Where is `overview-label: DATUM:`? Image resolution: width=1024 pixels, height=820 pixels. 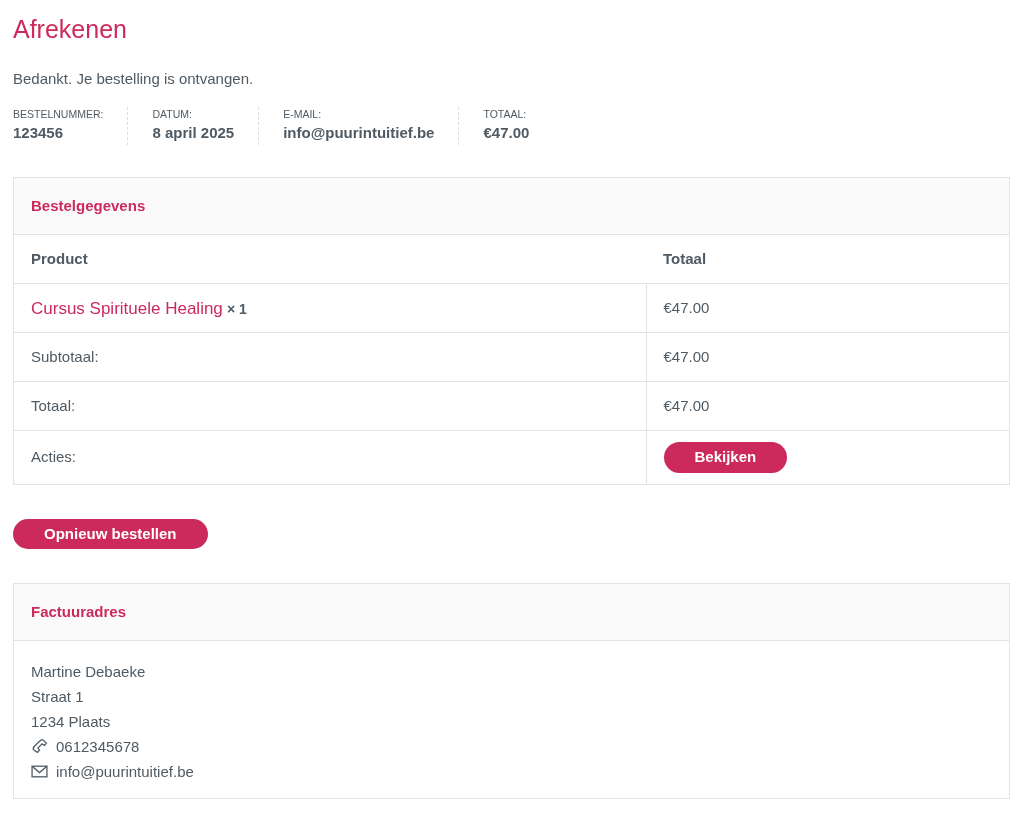 overview-label: DATUM: is located at coordinates (172, 114).